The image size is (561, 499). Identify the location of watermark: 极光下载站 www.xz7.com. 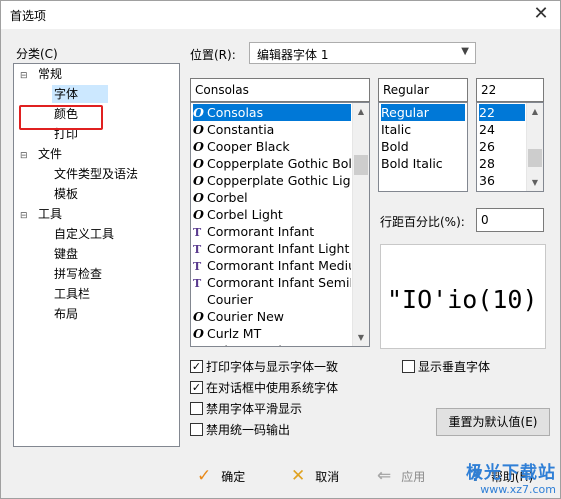
(511, 477).